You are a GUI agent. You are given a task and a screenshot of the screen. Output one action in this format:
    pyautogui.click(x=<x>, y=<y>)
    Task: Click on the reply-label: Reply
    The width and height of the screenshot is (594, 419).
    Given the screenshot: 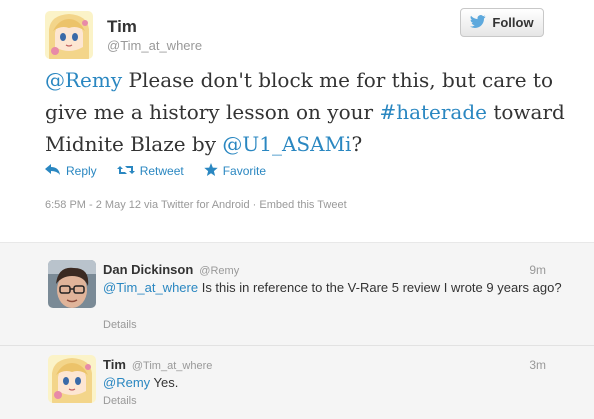 What is the action you would take?
    pyautogui.click(x=81, y=171)
    